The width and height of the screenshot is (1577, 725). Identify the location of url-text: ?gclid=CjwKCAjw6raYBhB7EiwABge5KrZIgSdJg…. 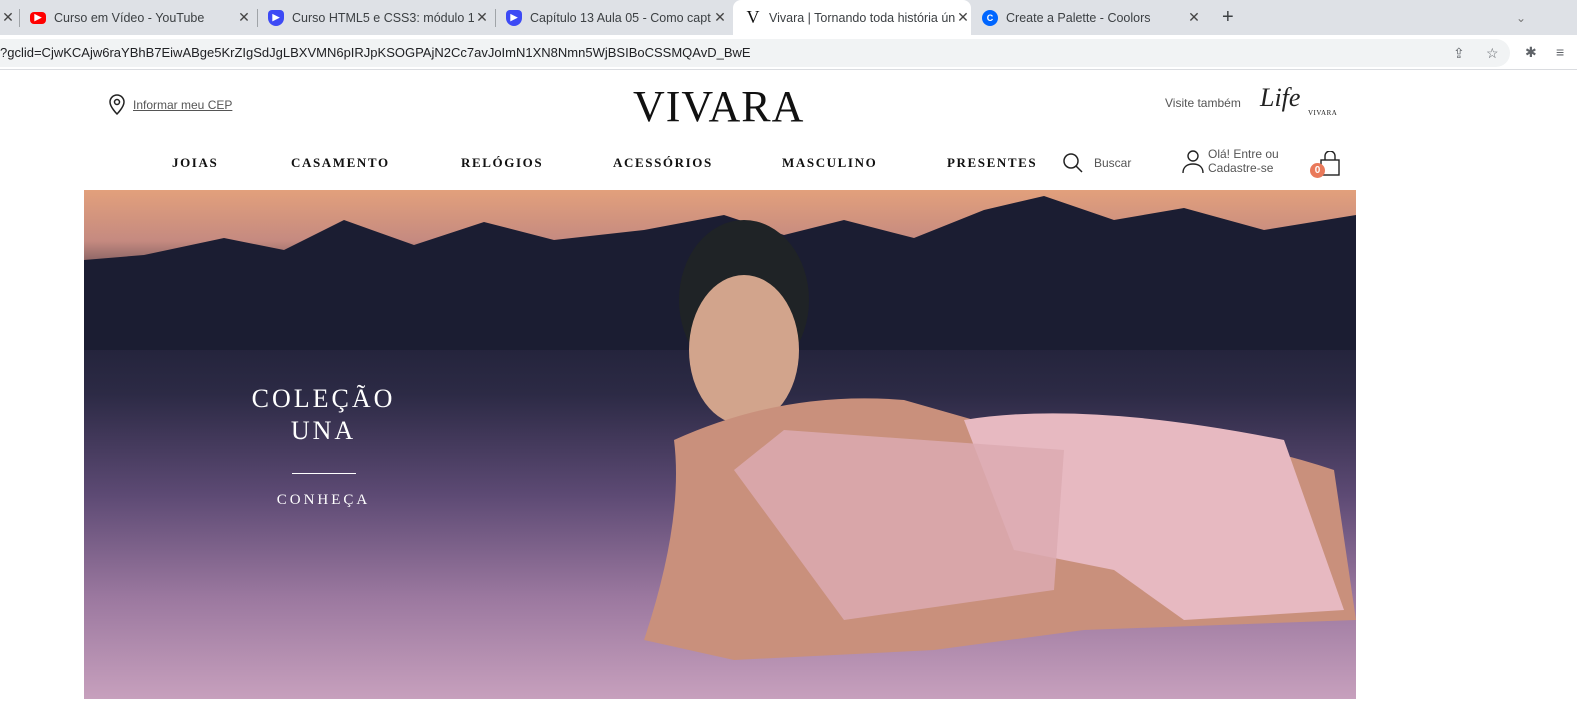
(375, 52).